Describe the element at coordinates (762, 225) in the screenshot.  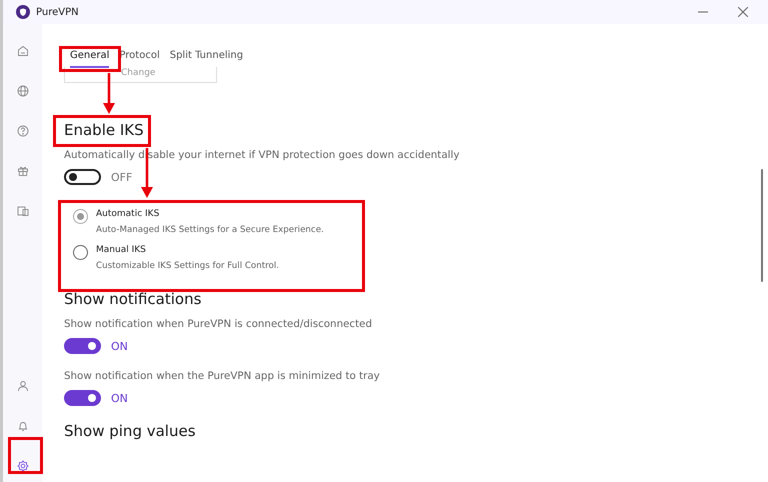
I see `scrollbar-thumb` at that location.